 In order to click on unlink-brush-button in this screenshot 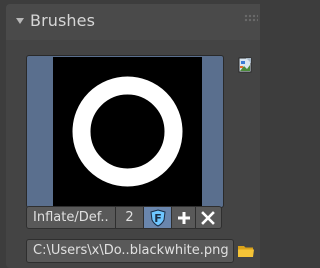, I will do `click(209, 217)`.